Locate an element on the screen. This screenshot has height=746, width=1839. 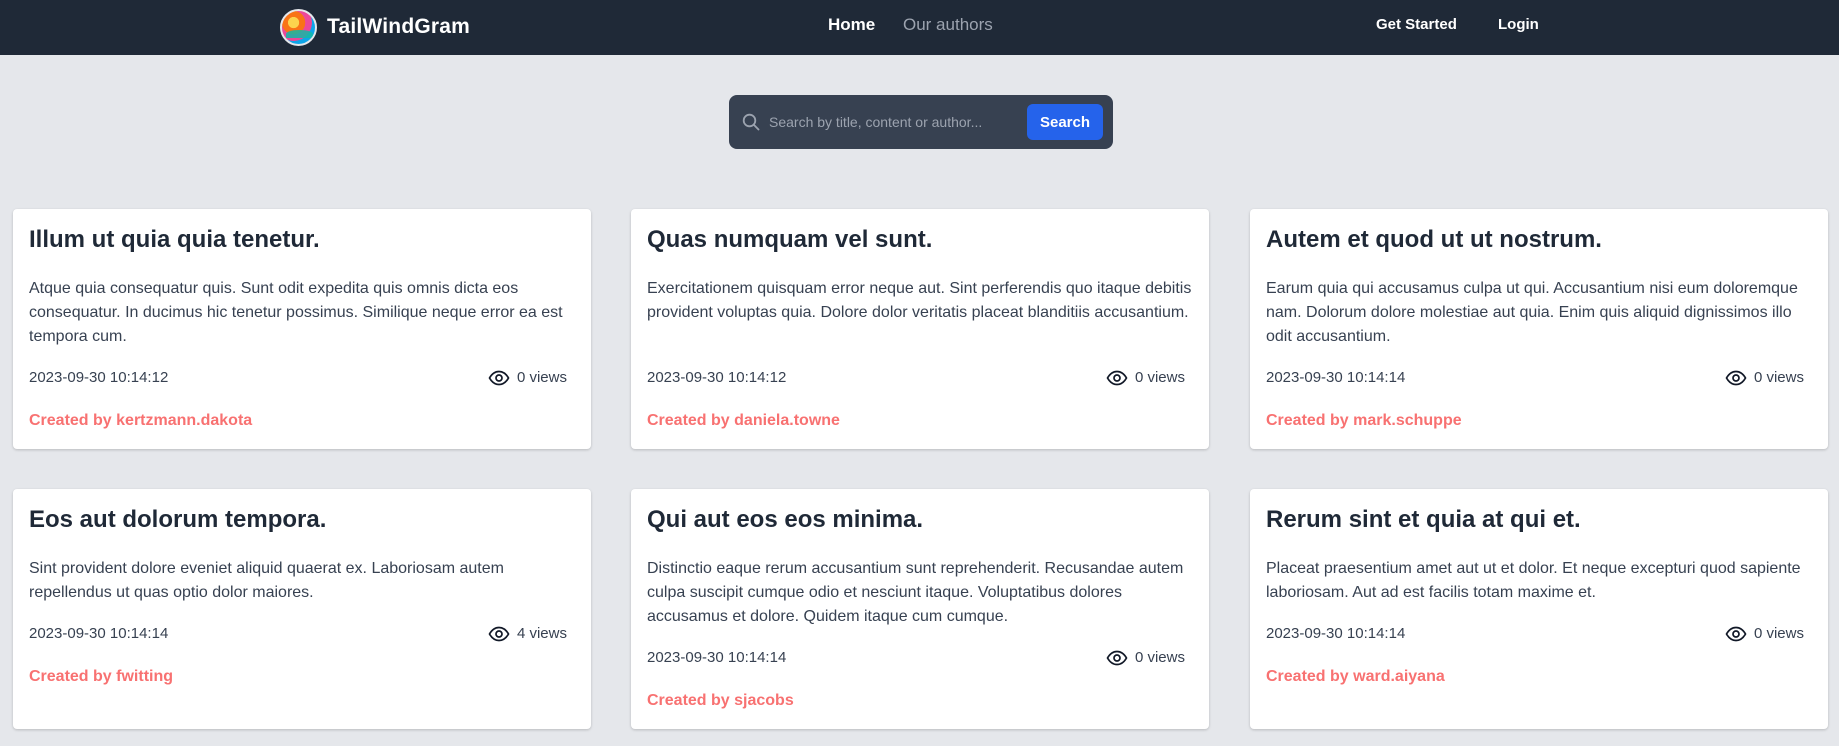
get-started-button: Get Started is located at coordinates (1416, 25).